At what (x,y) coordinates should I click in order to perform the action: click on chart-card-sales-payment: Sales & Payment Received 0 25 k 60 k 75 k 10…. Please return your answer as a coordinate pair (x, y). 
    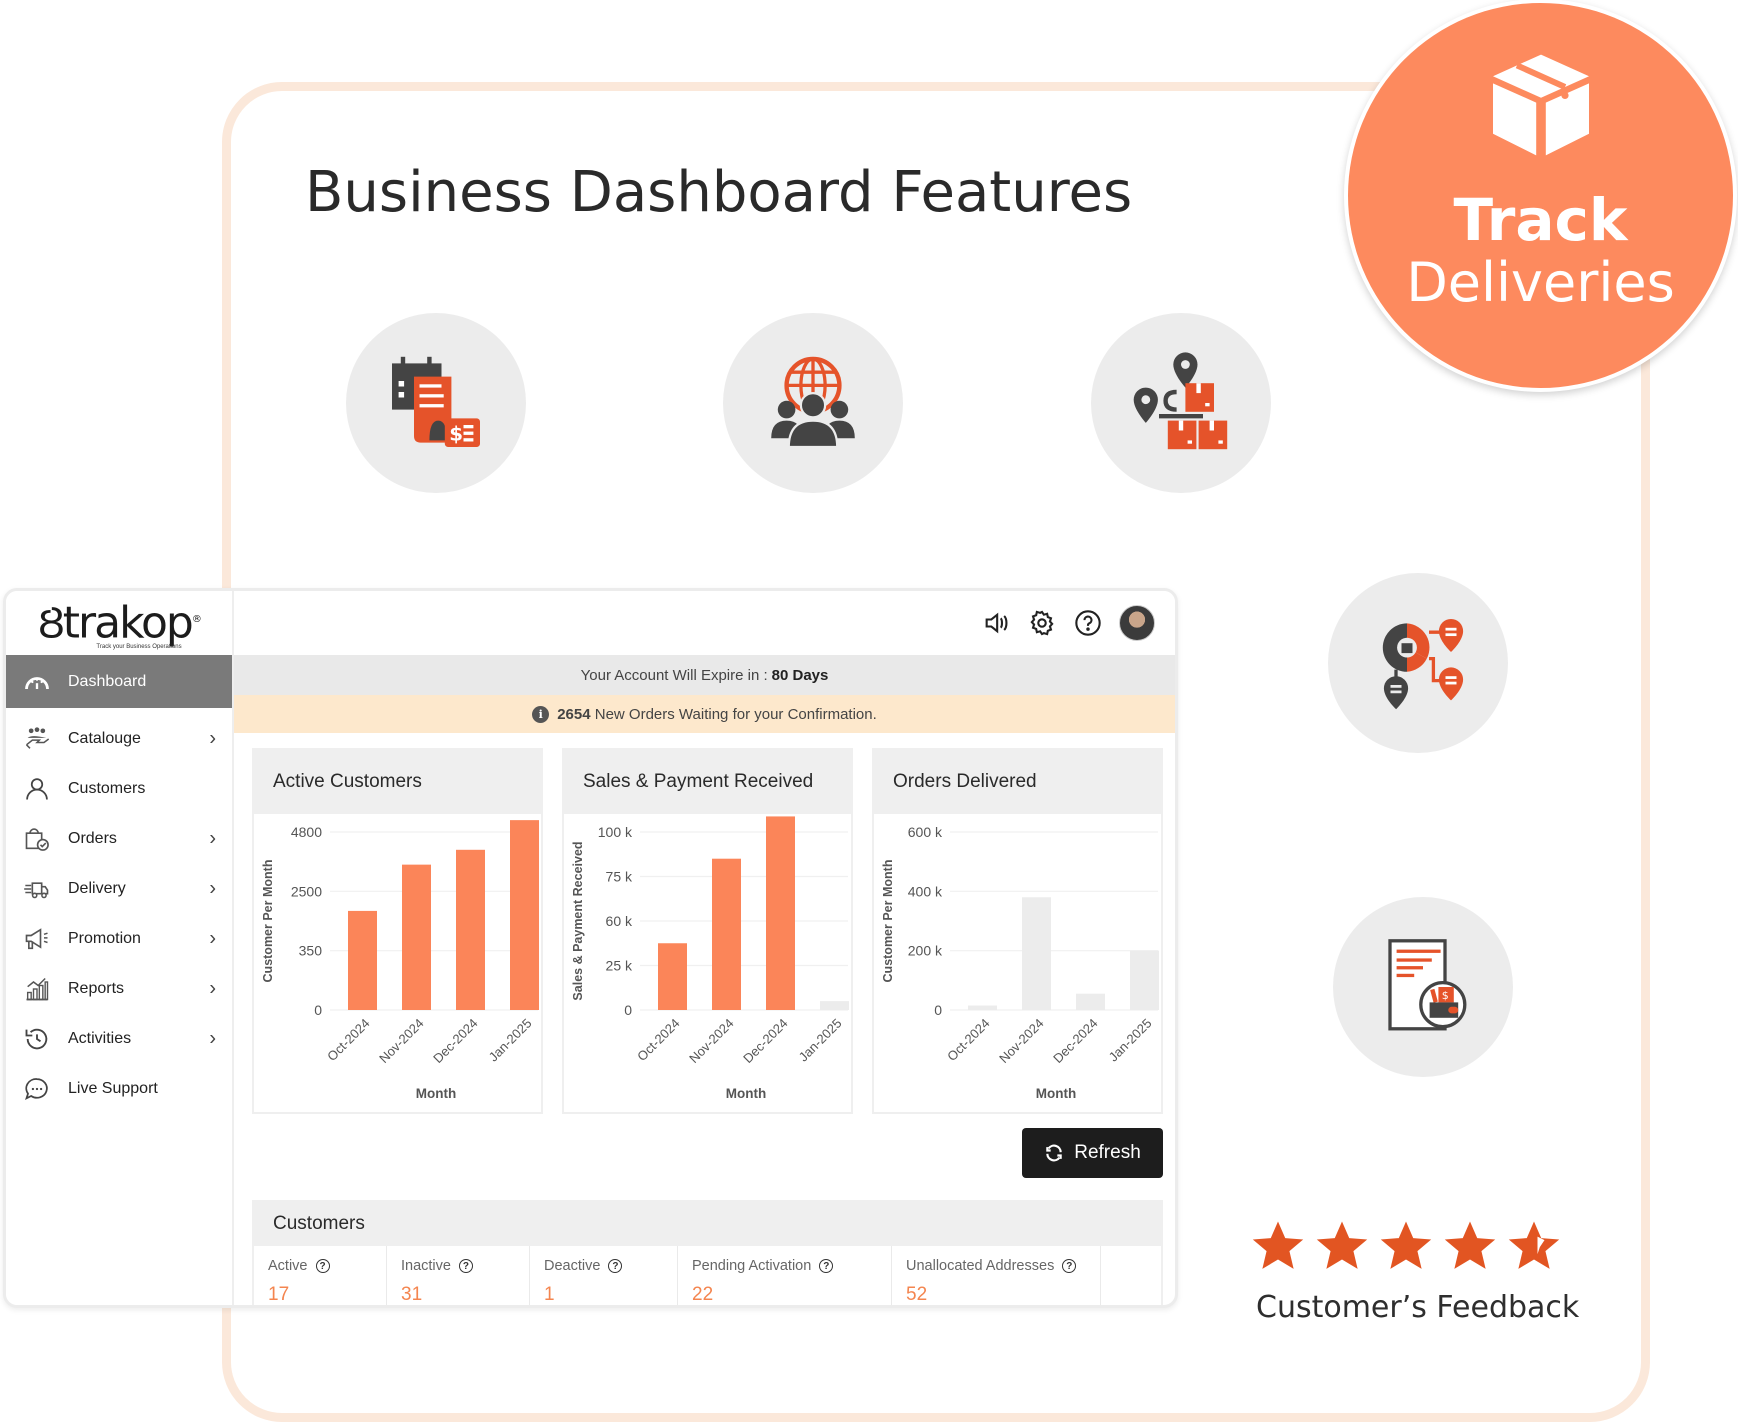
    Looking at the image, I should click on (707, 931).